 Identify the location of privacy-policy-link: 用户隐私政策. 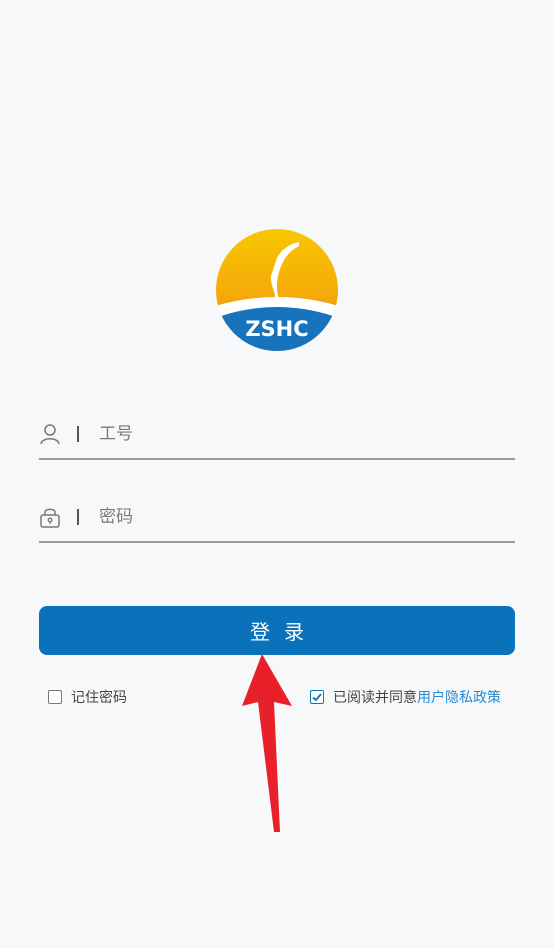
(459, 697).